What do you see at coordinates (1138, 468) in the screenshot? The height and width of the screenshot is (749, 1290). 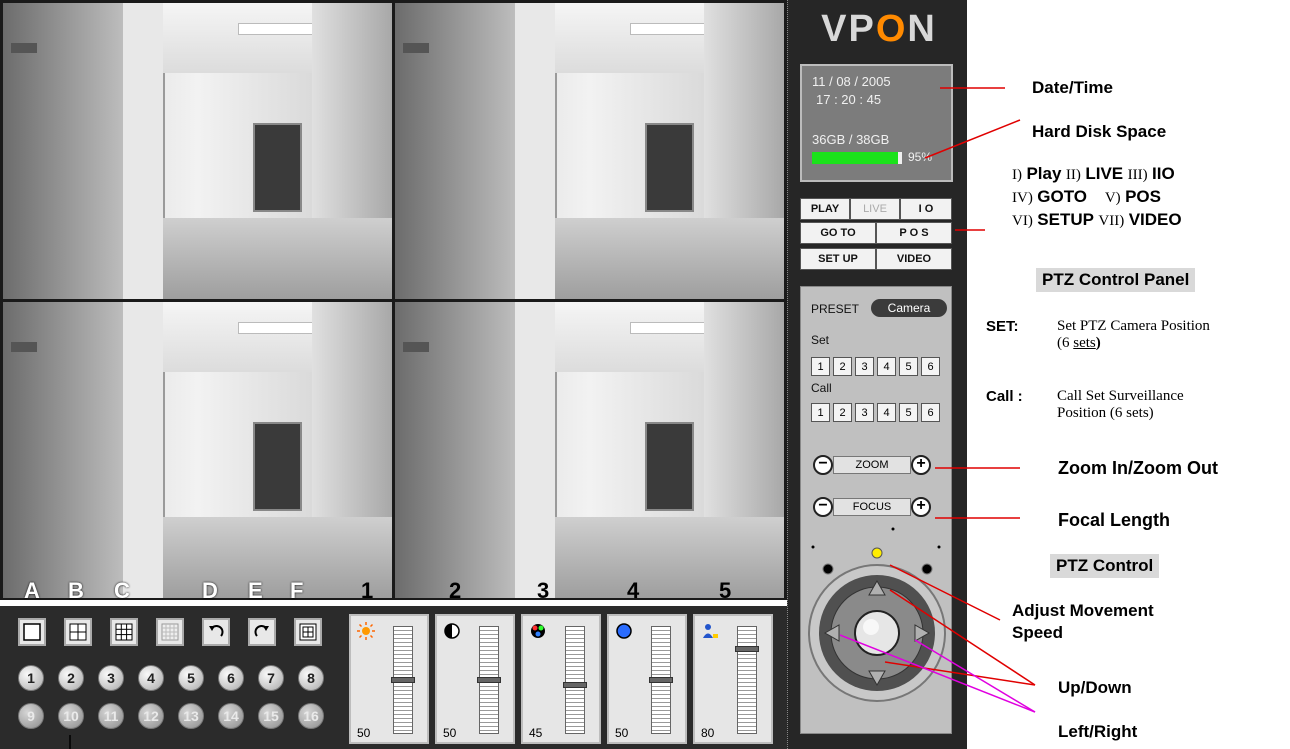 I see `annotation-zoom: Zoom In/Zoom Out` at bounding box center [1138, 468].